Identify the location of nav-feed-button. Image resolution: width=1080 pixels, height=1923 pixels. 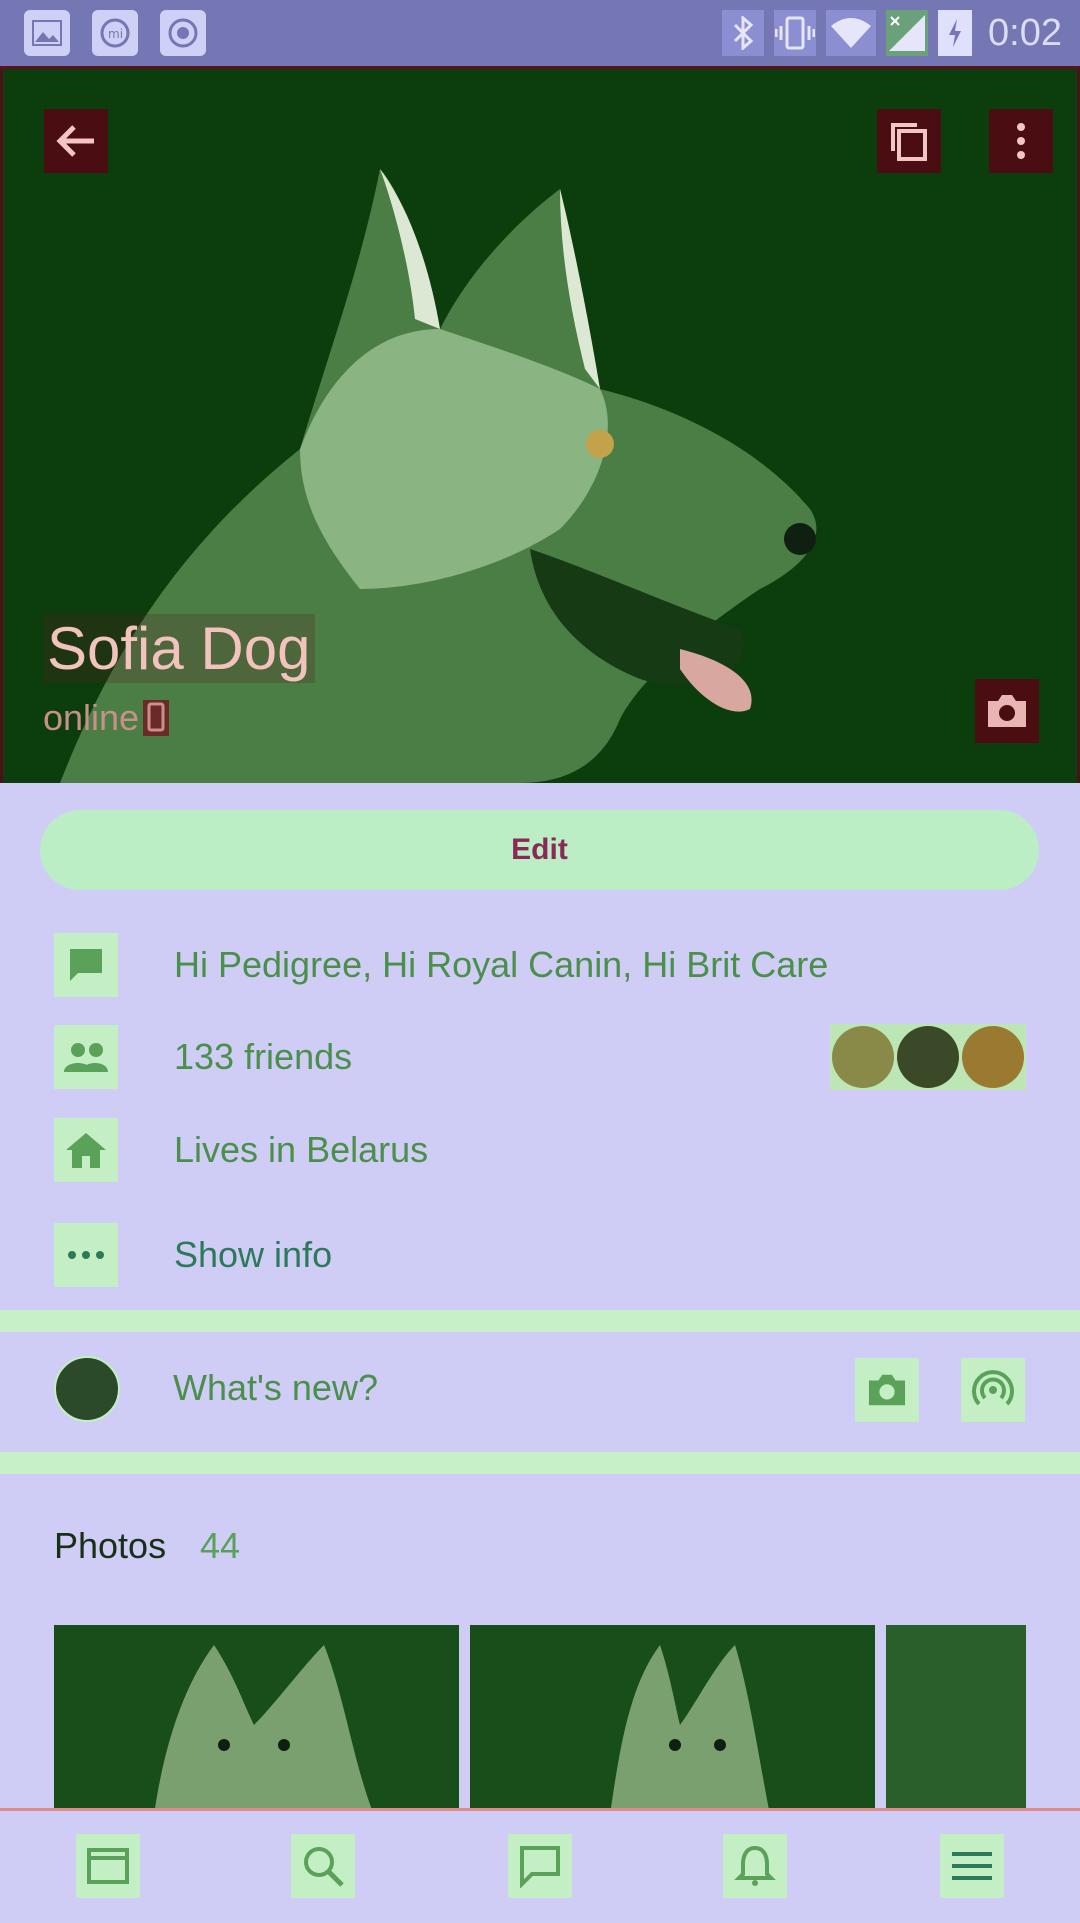
(108, 1866).